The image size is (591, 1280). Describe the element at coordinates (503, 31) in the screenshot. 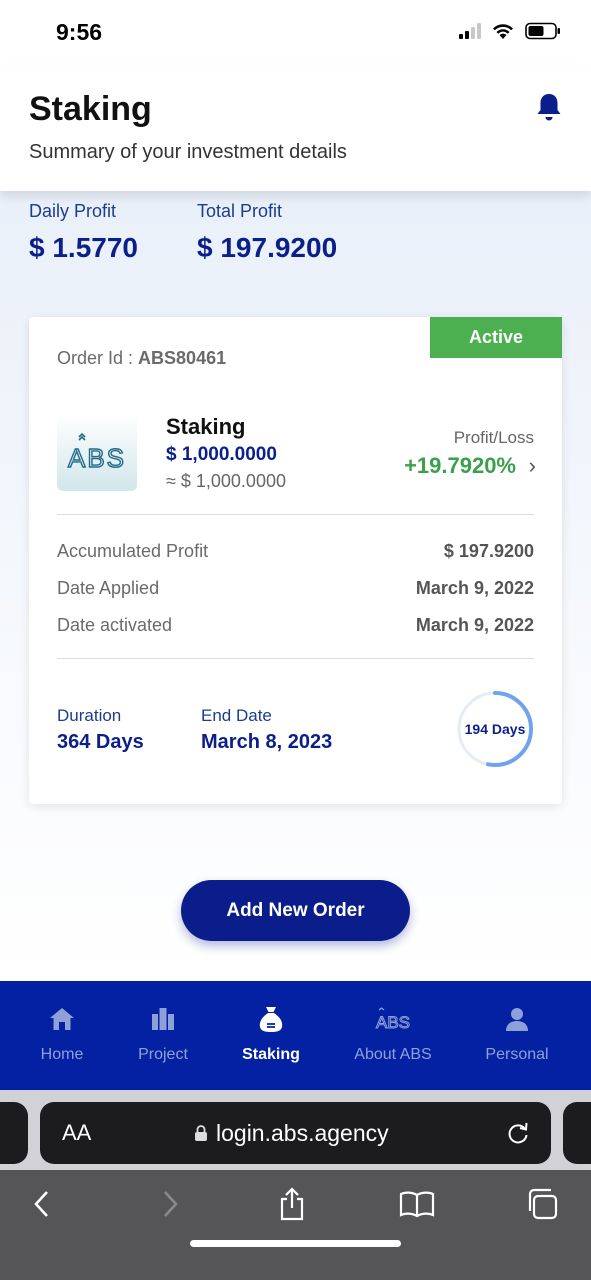

I see `wifi-icon` at that location.